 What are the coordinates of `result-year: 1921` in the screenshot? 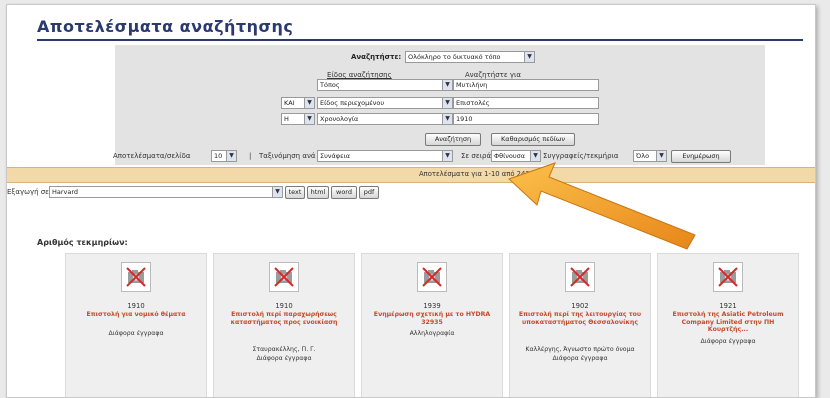 It's located at (728, 306).